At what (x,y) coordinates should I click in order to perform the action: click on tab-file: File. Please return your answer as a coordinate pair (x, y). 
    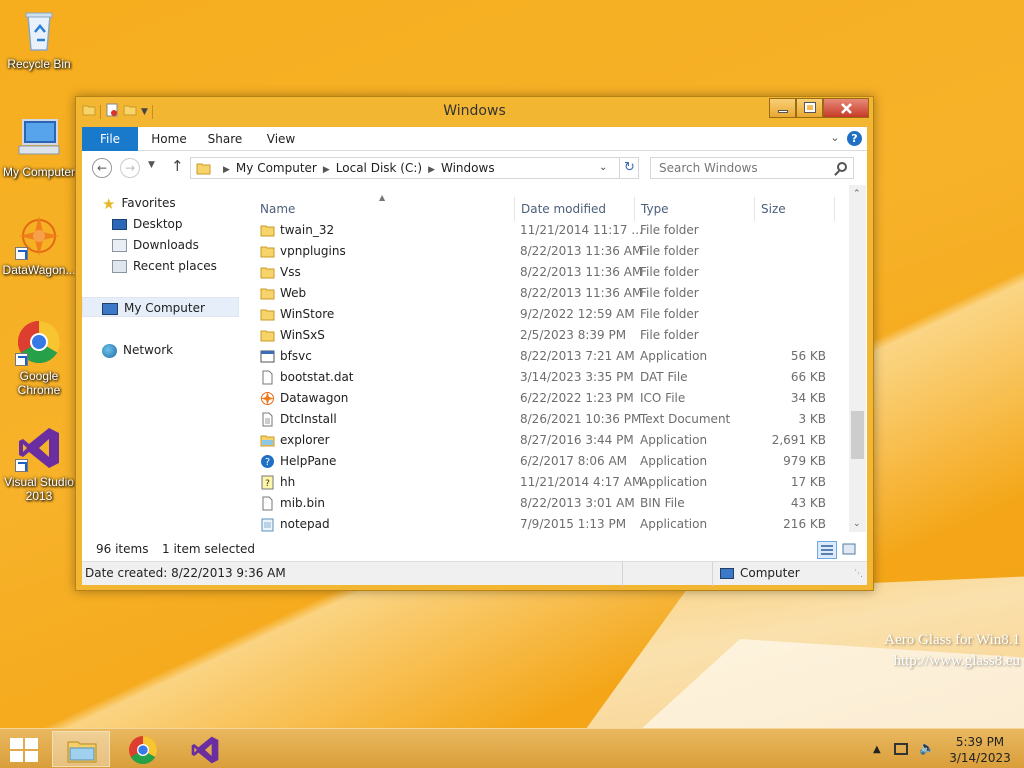
    Looking at the image, I should click on (110, 139).